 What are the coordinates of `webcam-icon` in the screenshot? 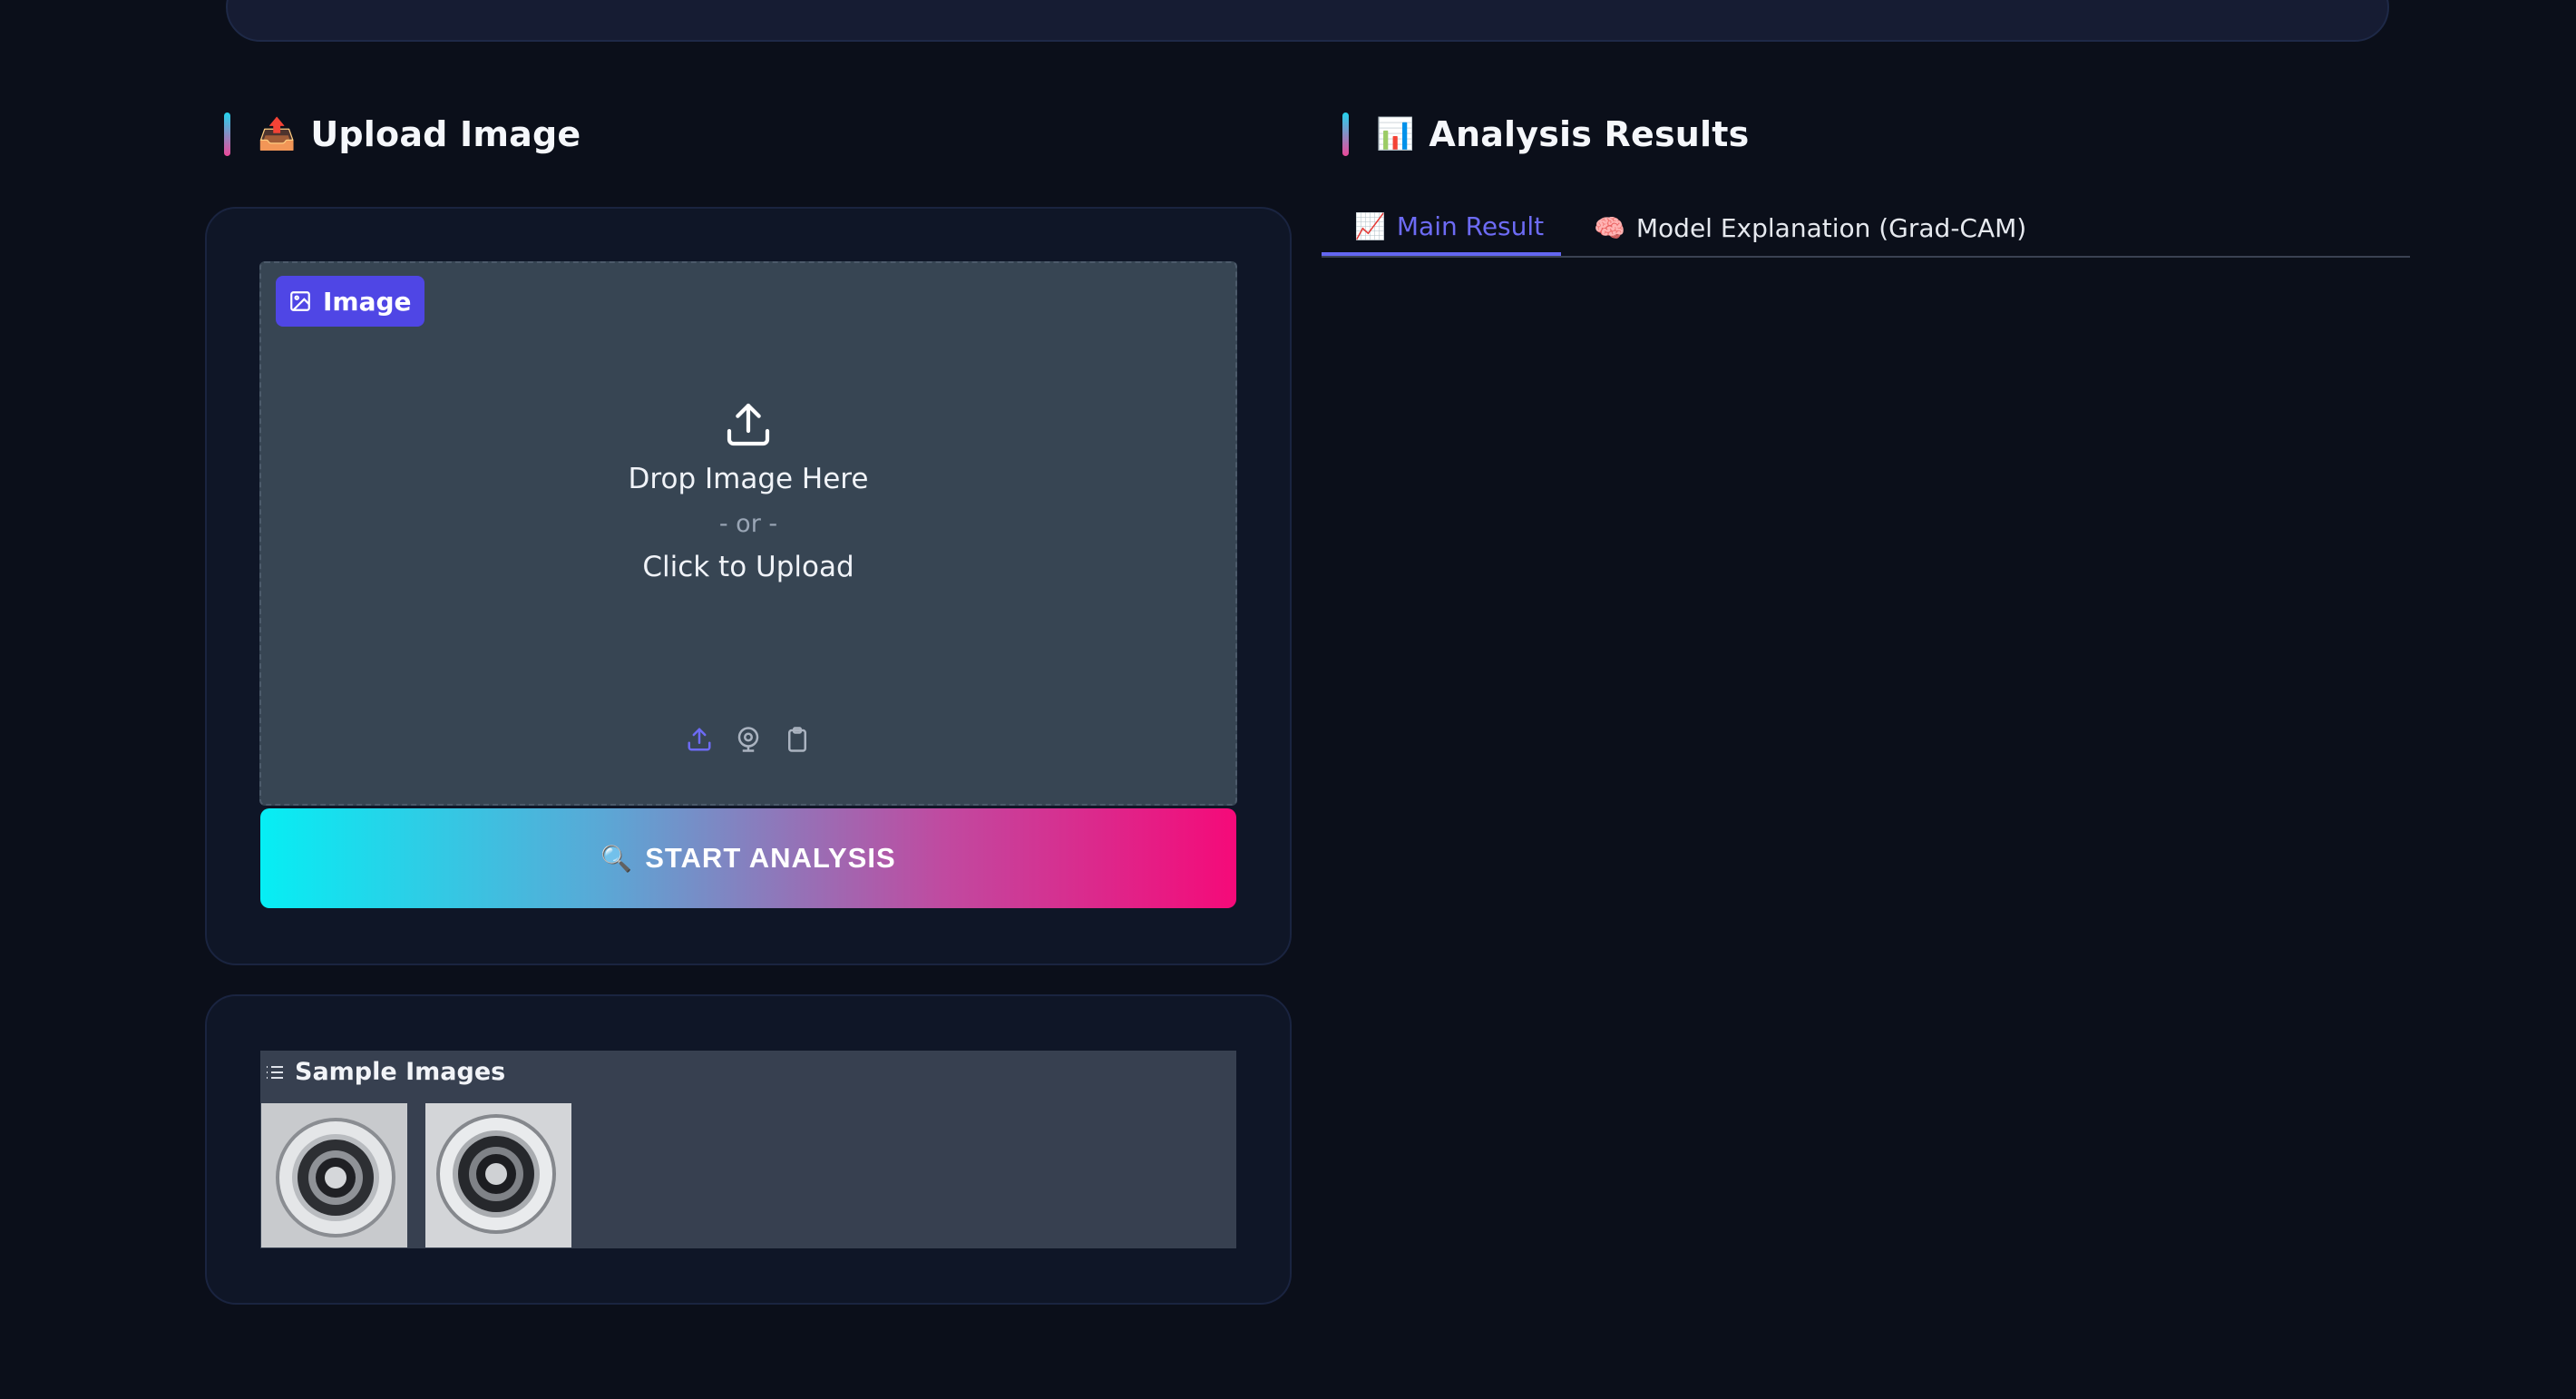 It's located at (748, 739).